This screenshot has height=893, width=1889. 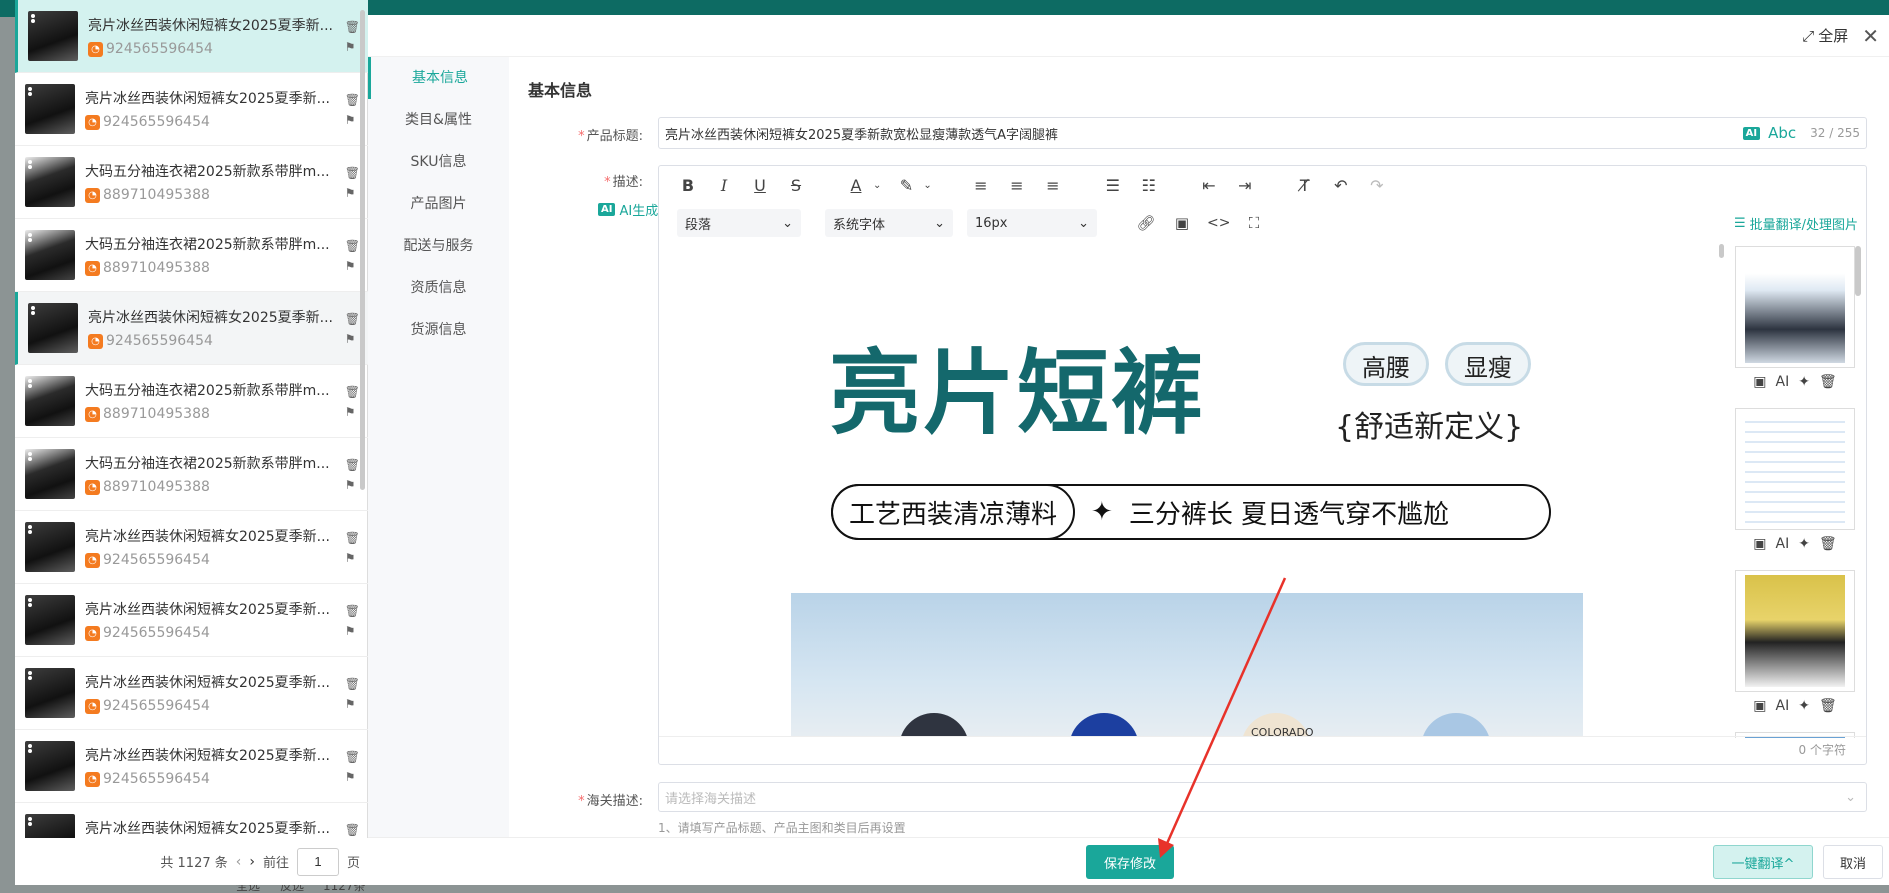 What do you see at coordinates (1182, 223) in the screenshot?
I see `insert-image-icon: ▣` at bounding box center [1182, 223].